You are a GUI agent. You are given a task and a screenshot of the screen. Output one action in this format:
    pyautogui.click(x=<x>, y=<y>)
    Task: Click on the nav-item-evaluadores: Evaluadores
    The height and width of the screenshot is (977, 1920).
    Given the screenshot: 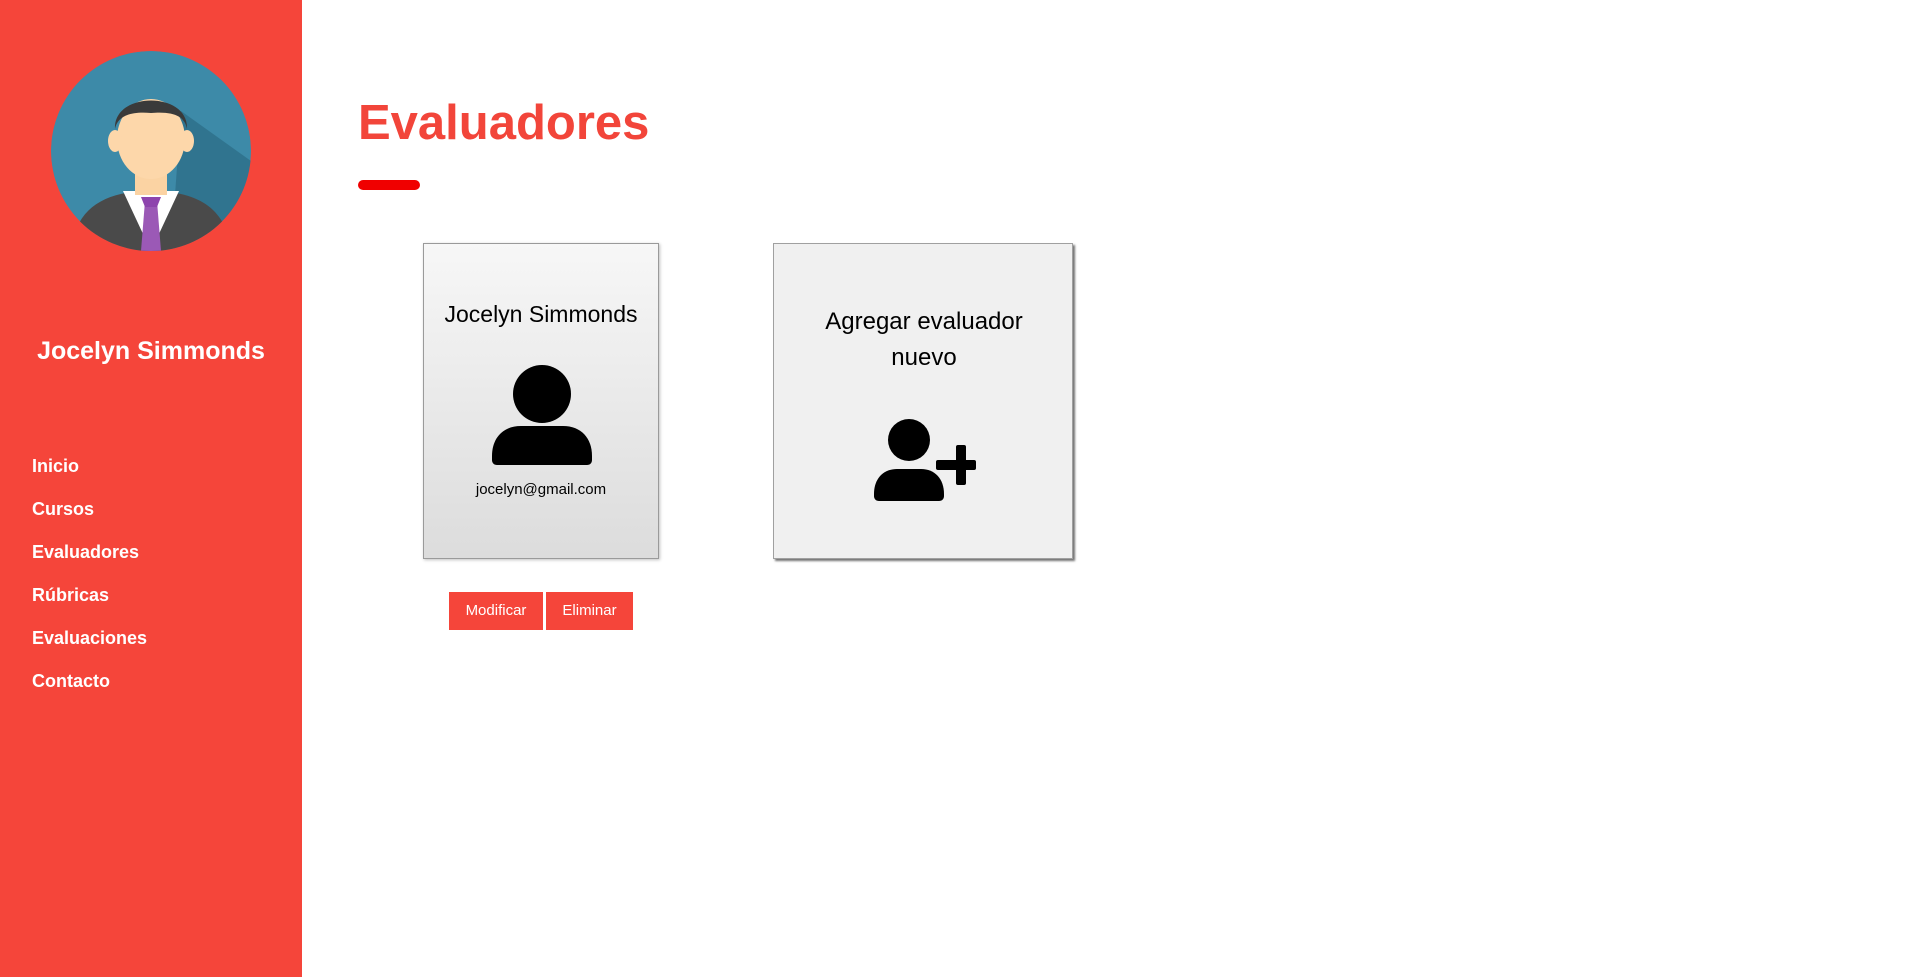 What is the action you would take?
    pyautogui.click(x=89, y=560)
    